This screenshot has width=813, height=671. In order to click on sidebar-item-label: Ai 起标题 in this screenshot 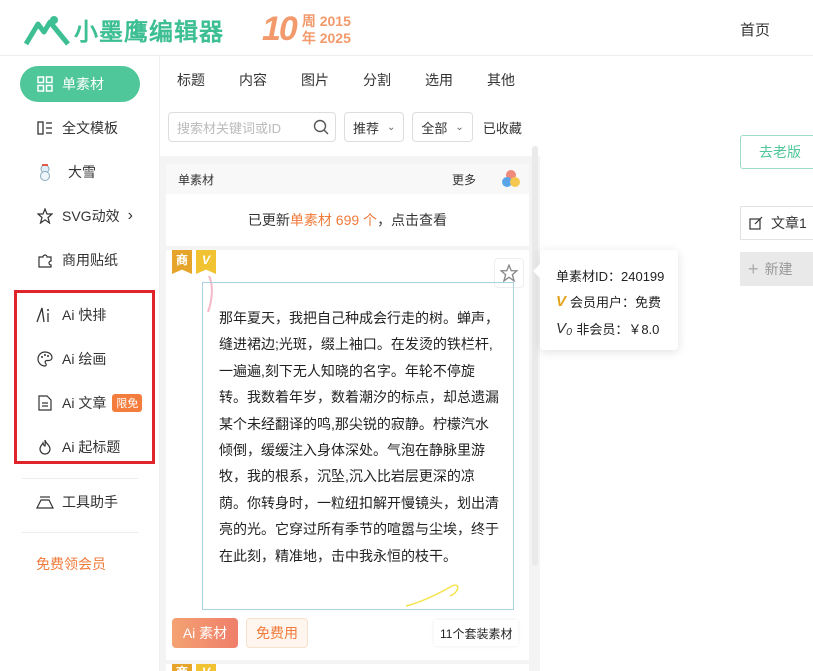, I will do `click(91, 447)`.